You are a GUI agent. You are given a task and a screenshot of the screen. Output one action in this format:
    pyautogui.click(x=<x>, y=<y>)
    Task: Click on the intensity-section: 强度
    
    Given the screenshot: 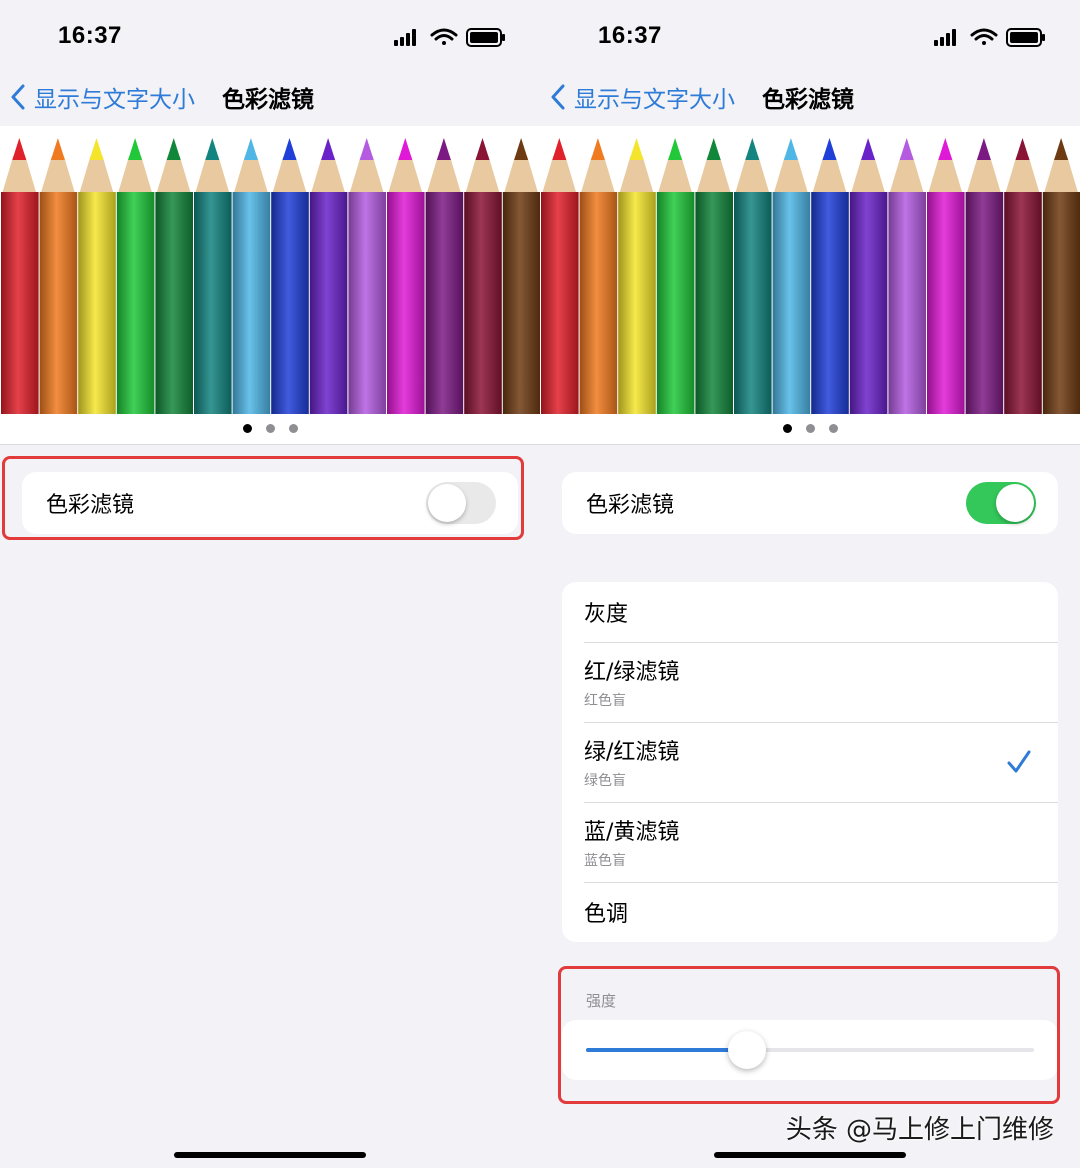 What is the action you would take?
    pyautogui.click(x=810, y=1030)
    